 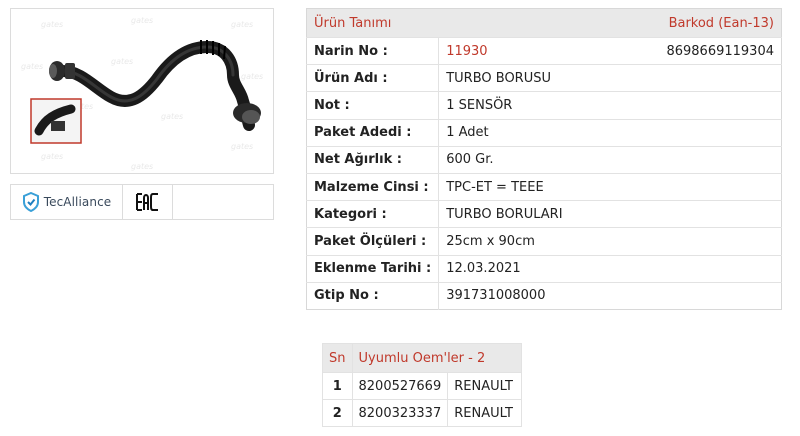 I want to click on info-label: Narin No :, so click(x=373, y=51).